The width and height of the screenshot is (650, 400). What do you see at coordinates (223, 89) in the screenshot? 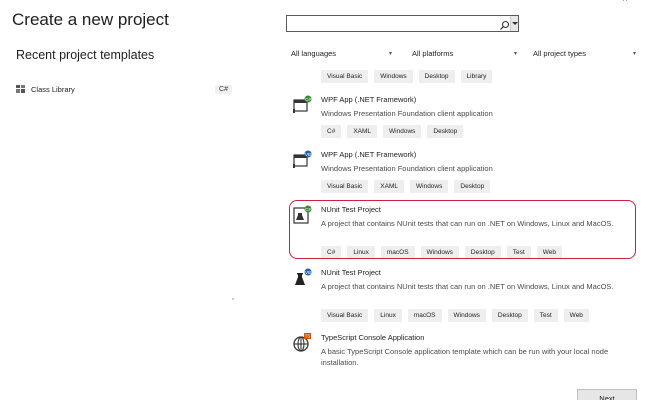
I see `recent-template-language: C#` at bounding box center [223, 89].